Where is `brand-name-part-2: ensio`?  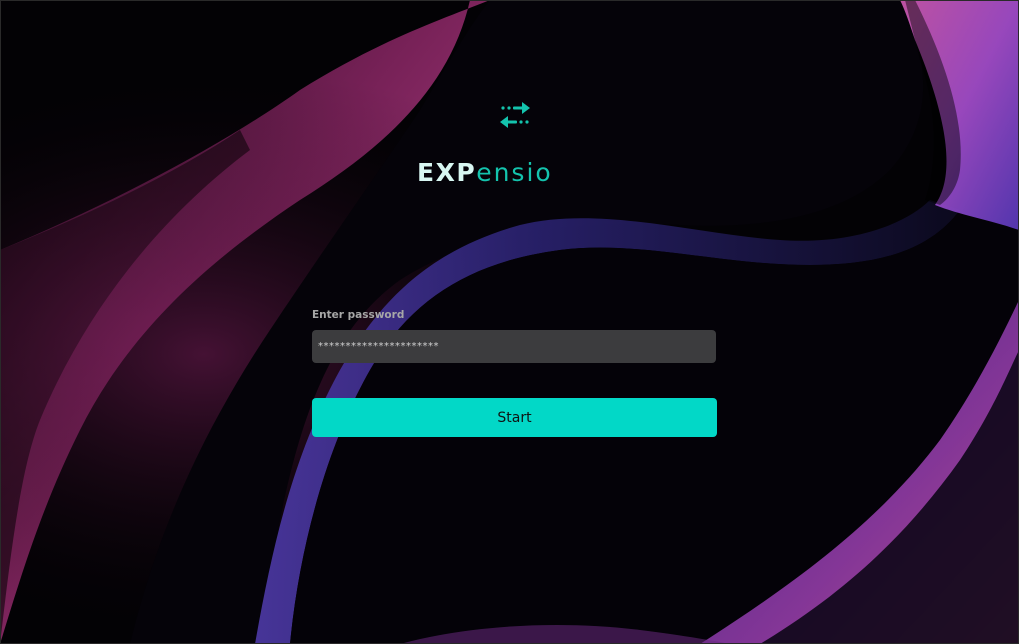 brand-name-part-2: ensio is located at coordinates (514, 172).